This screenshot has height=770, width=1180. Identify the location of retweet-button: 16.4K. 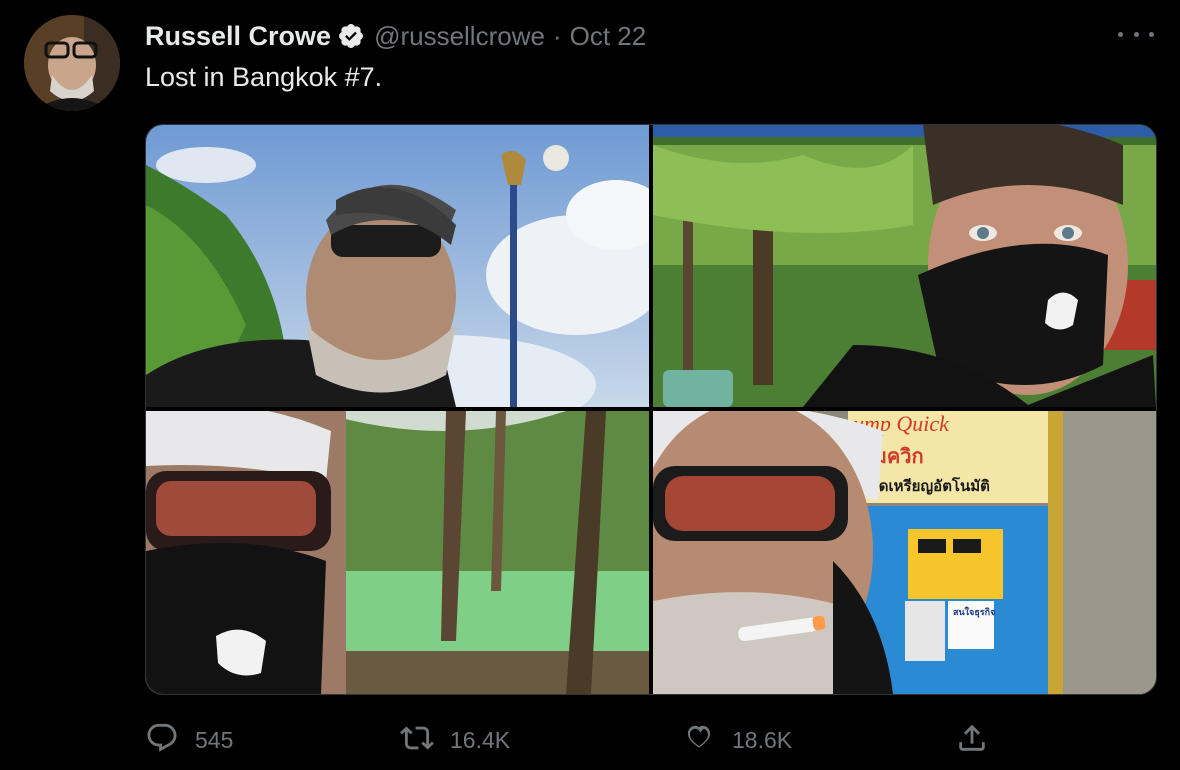
(455, 740).